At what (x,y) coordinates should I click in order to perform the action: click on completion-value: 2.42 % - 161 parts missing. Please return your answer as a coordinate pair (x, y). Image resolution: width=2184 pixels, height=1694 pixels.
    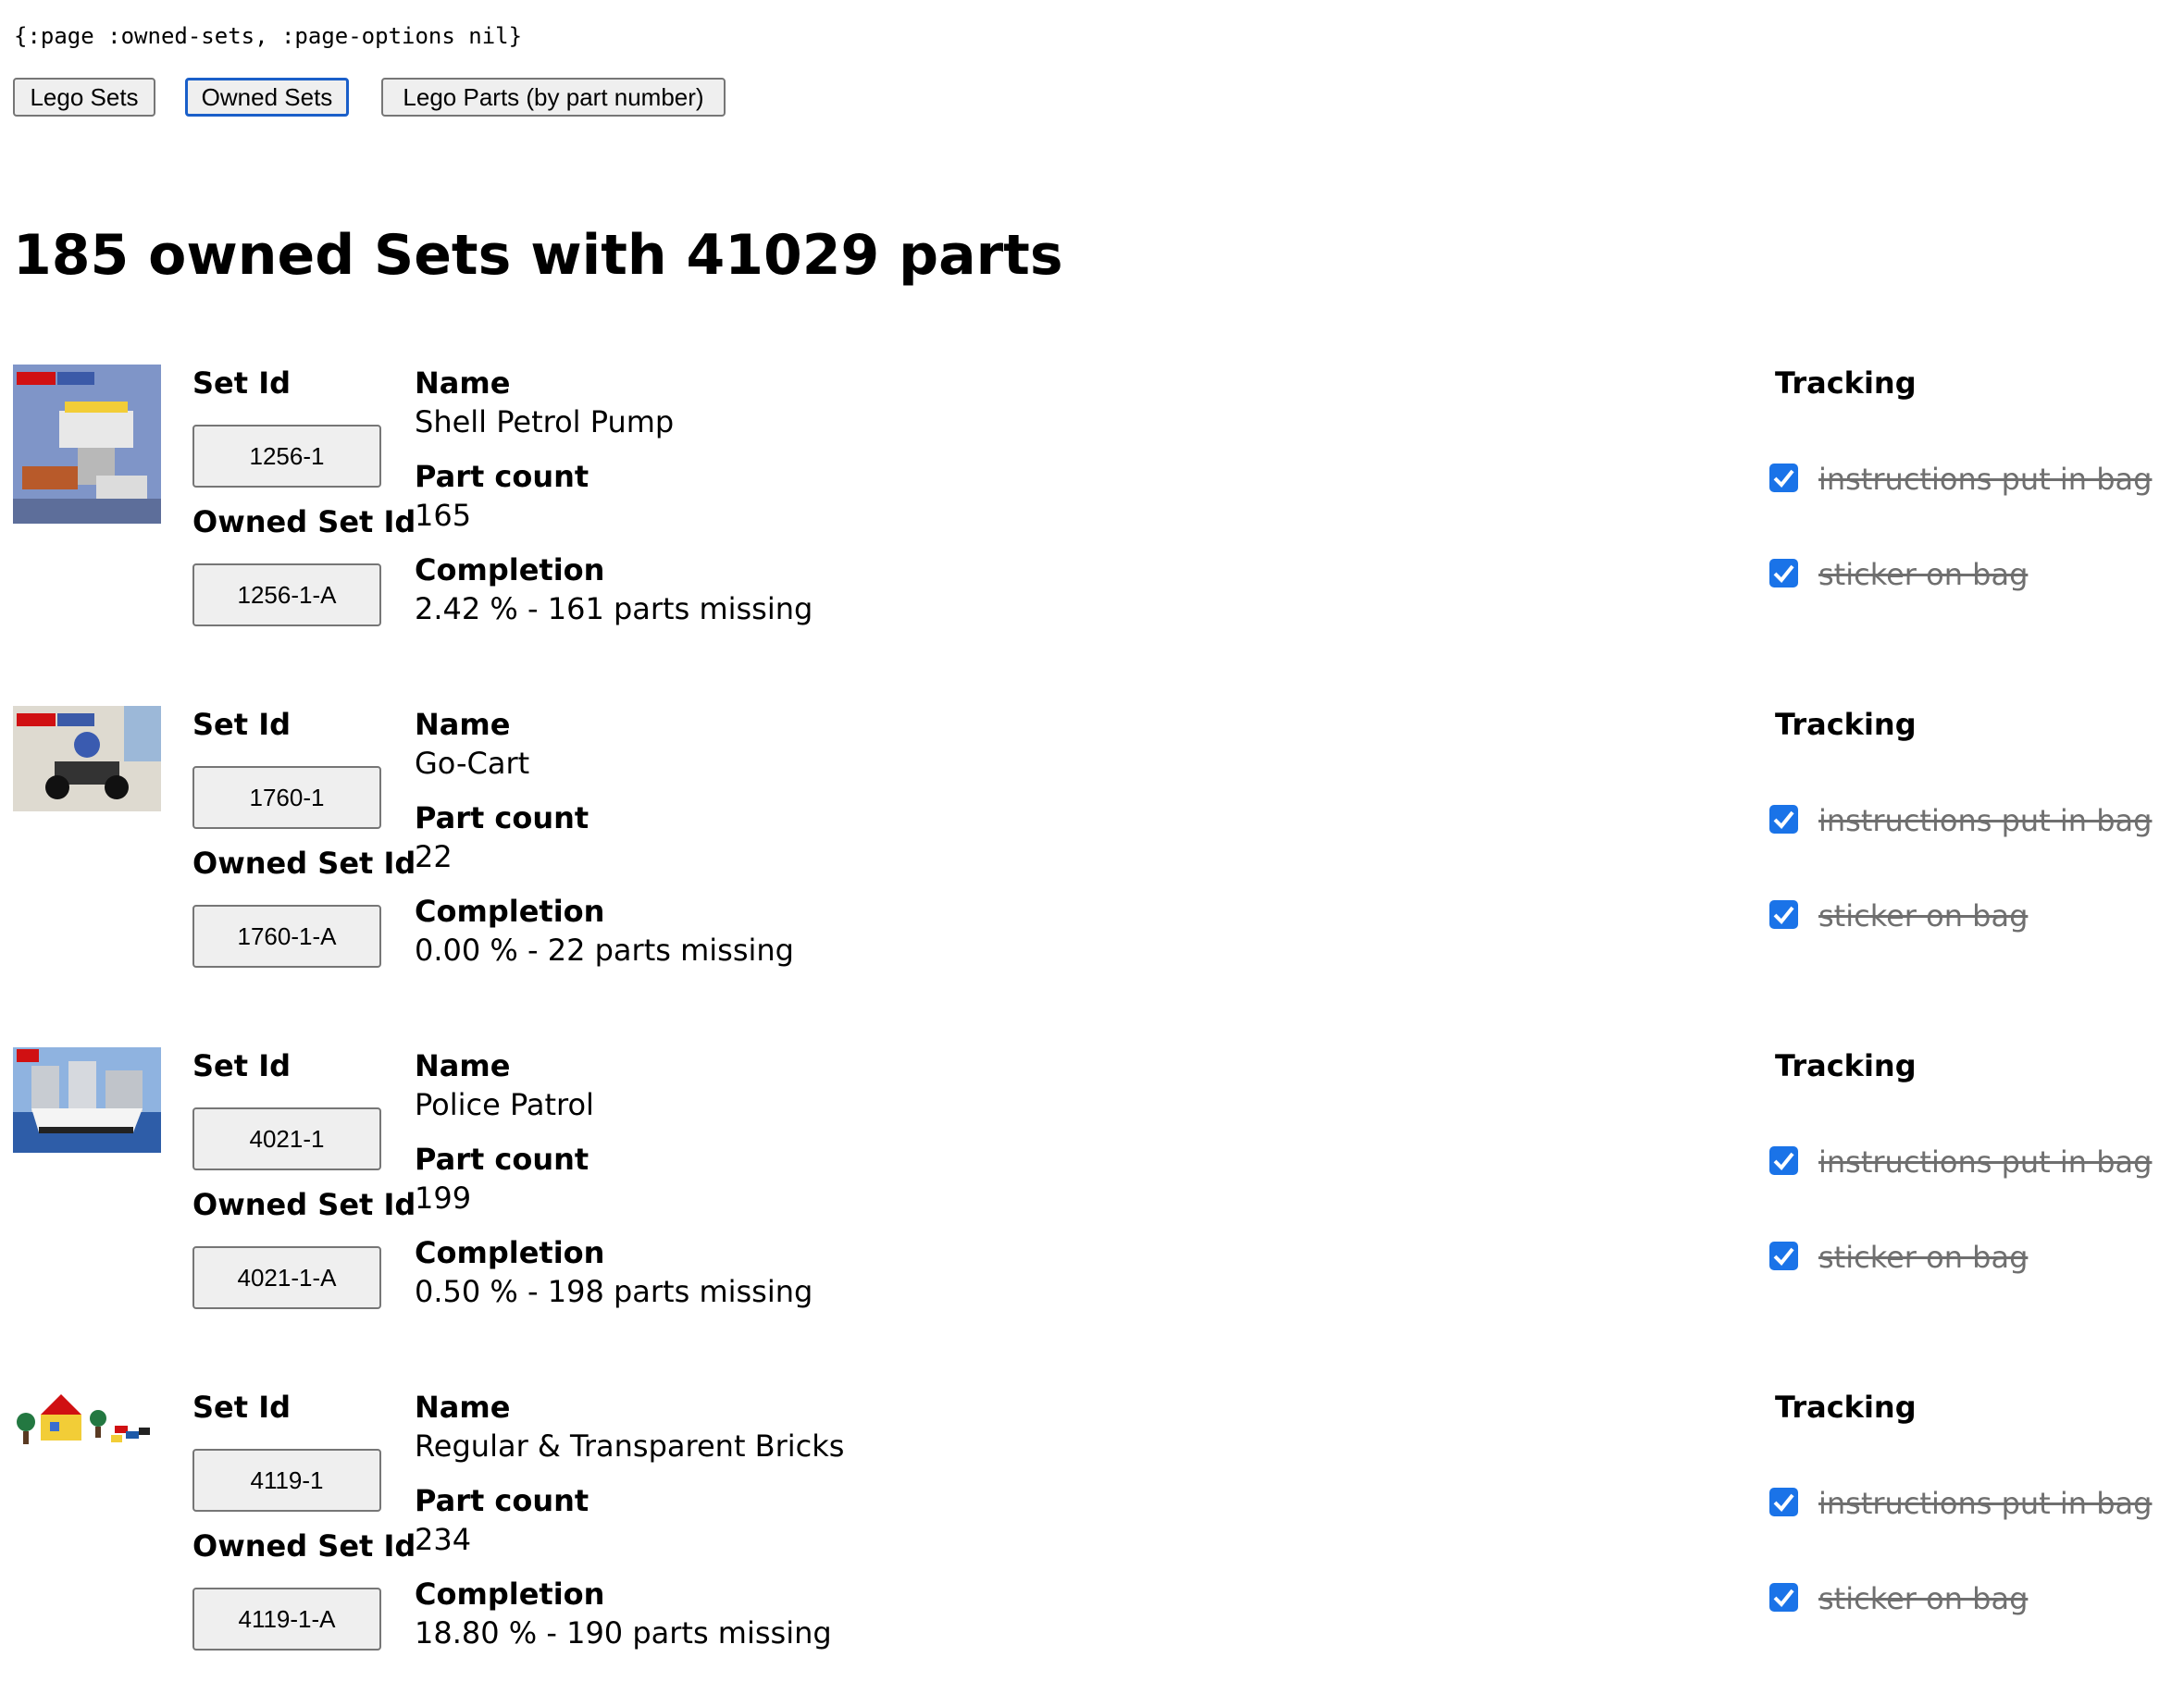
    Looking at the image, I should click on (614, 608).